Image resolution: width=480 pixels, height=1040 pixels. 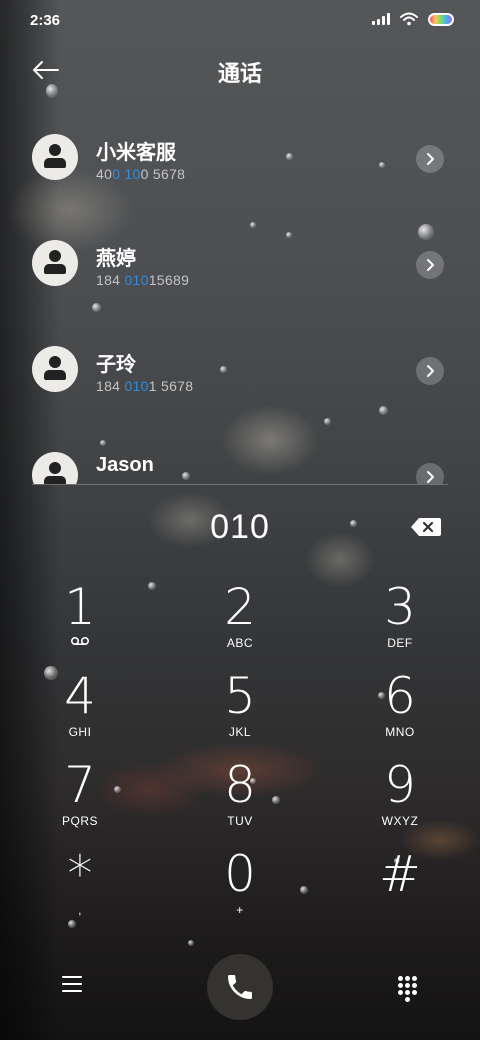 I want to click on contact-number: 184 0101 5678, so click(x=144, y=386).